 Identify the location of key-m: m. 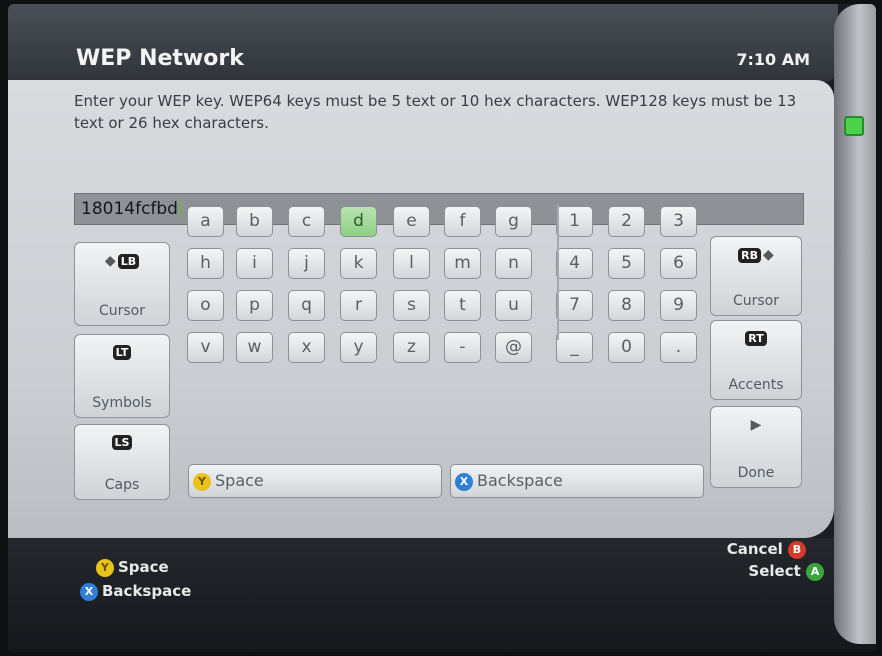
(462, 263).